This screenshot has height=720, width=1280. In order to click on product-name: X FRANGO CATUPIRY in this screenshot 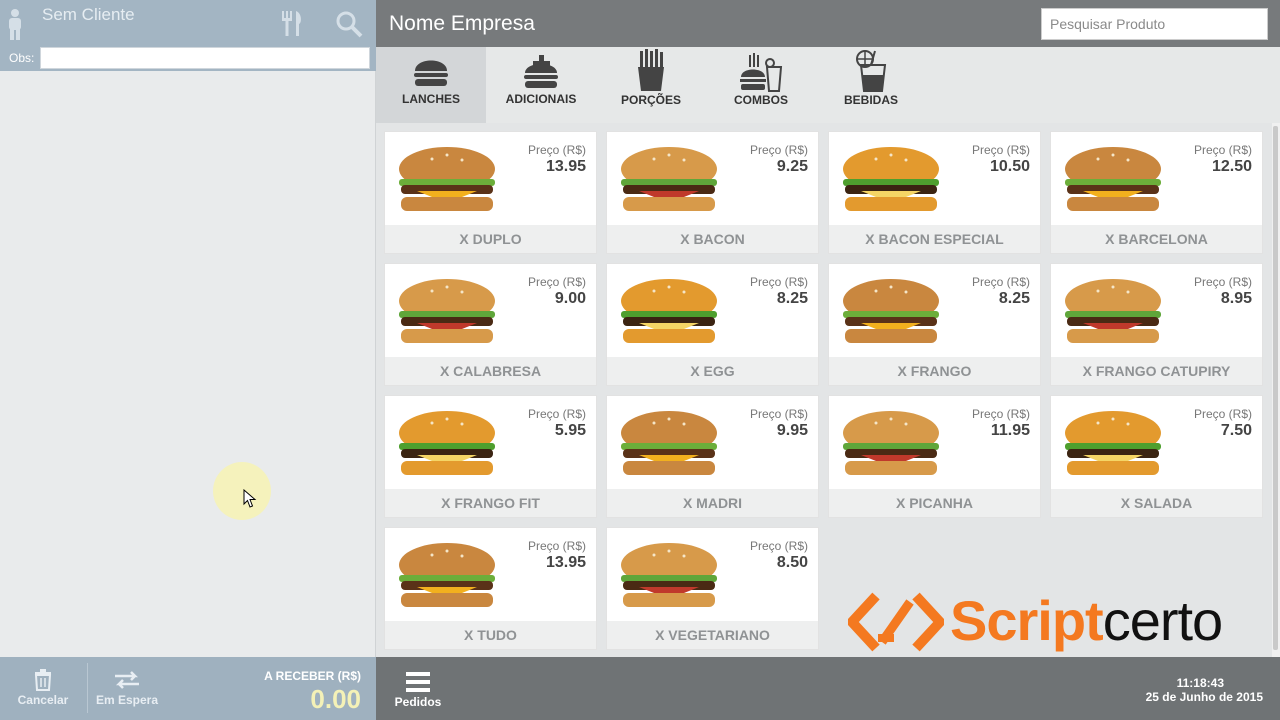, I will do `click(1156, 371)`.